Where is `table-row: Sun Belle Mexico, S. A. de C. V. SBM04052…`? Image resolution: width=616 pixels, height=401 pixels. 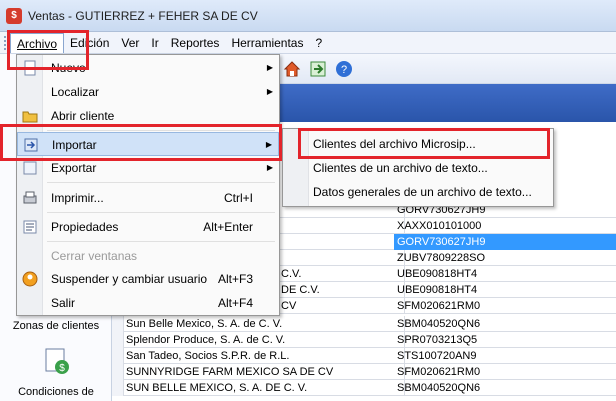
table-row: Sun Belle Mexico, S. A. de C. V. SBM04052… is located at coordinates (364, 324).